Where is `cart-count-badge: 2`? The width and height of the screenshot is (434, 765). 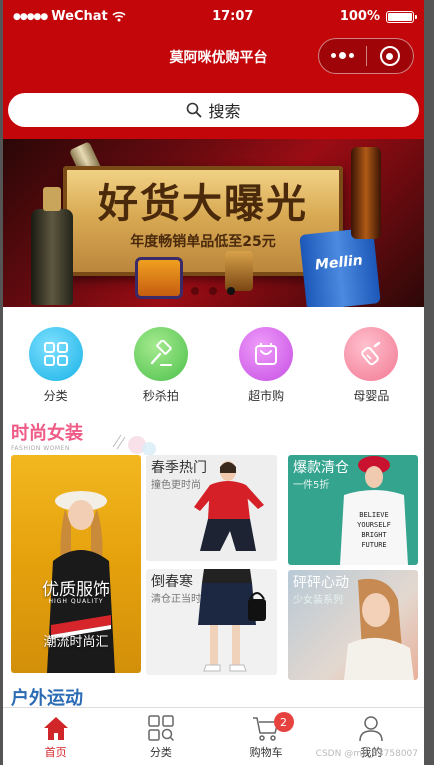 cart-count-badge: 2 is located at coordinates (283, 722).